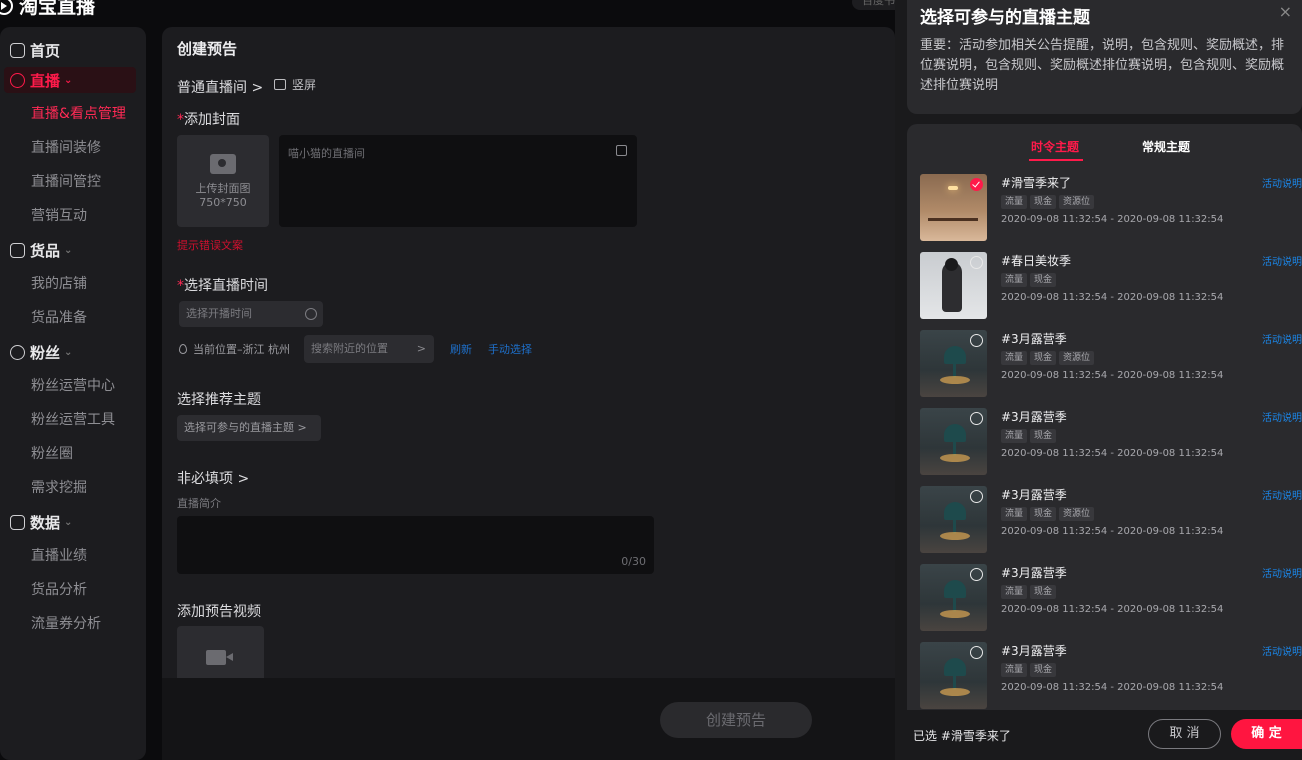  I want to click on chevron-down-icon: ⌄, so click(68, 80).